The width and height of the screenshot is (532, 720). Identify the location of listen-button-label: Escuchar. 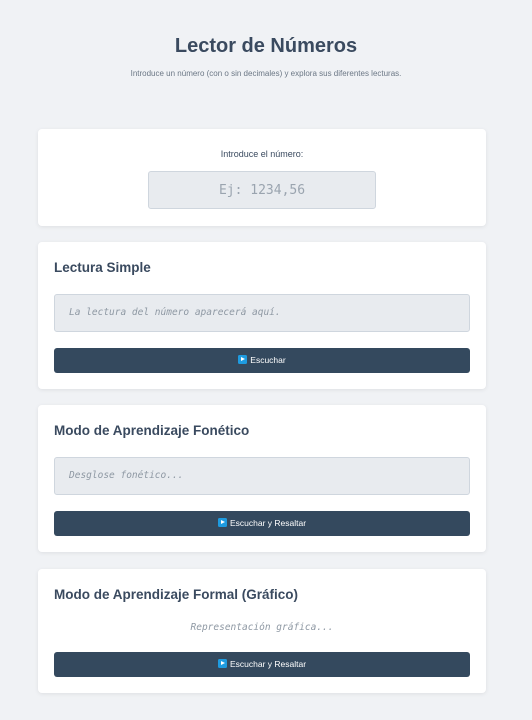
(268, 360).